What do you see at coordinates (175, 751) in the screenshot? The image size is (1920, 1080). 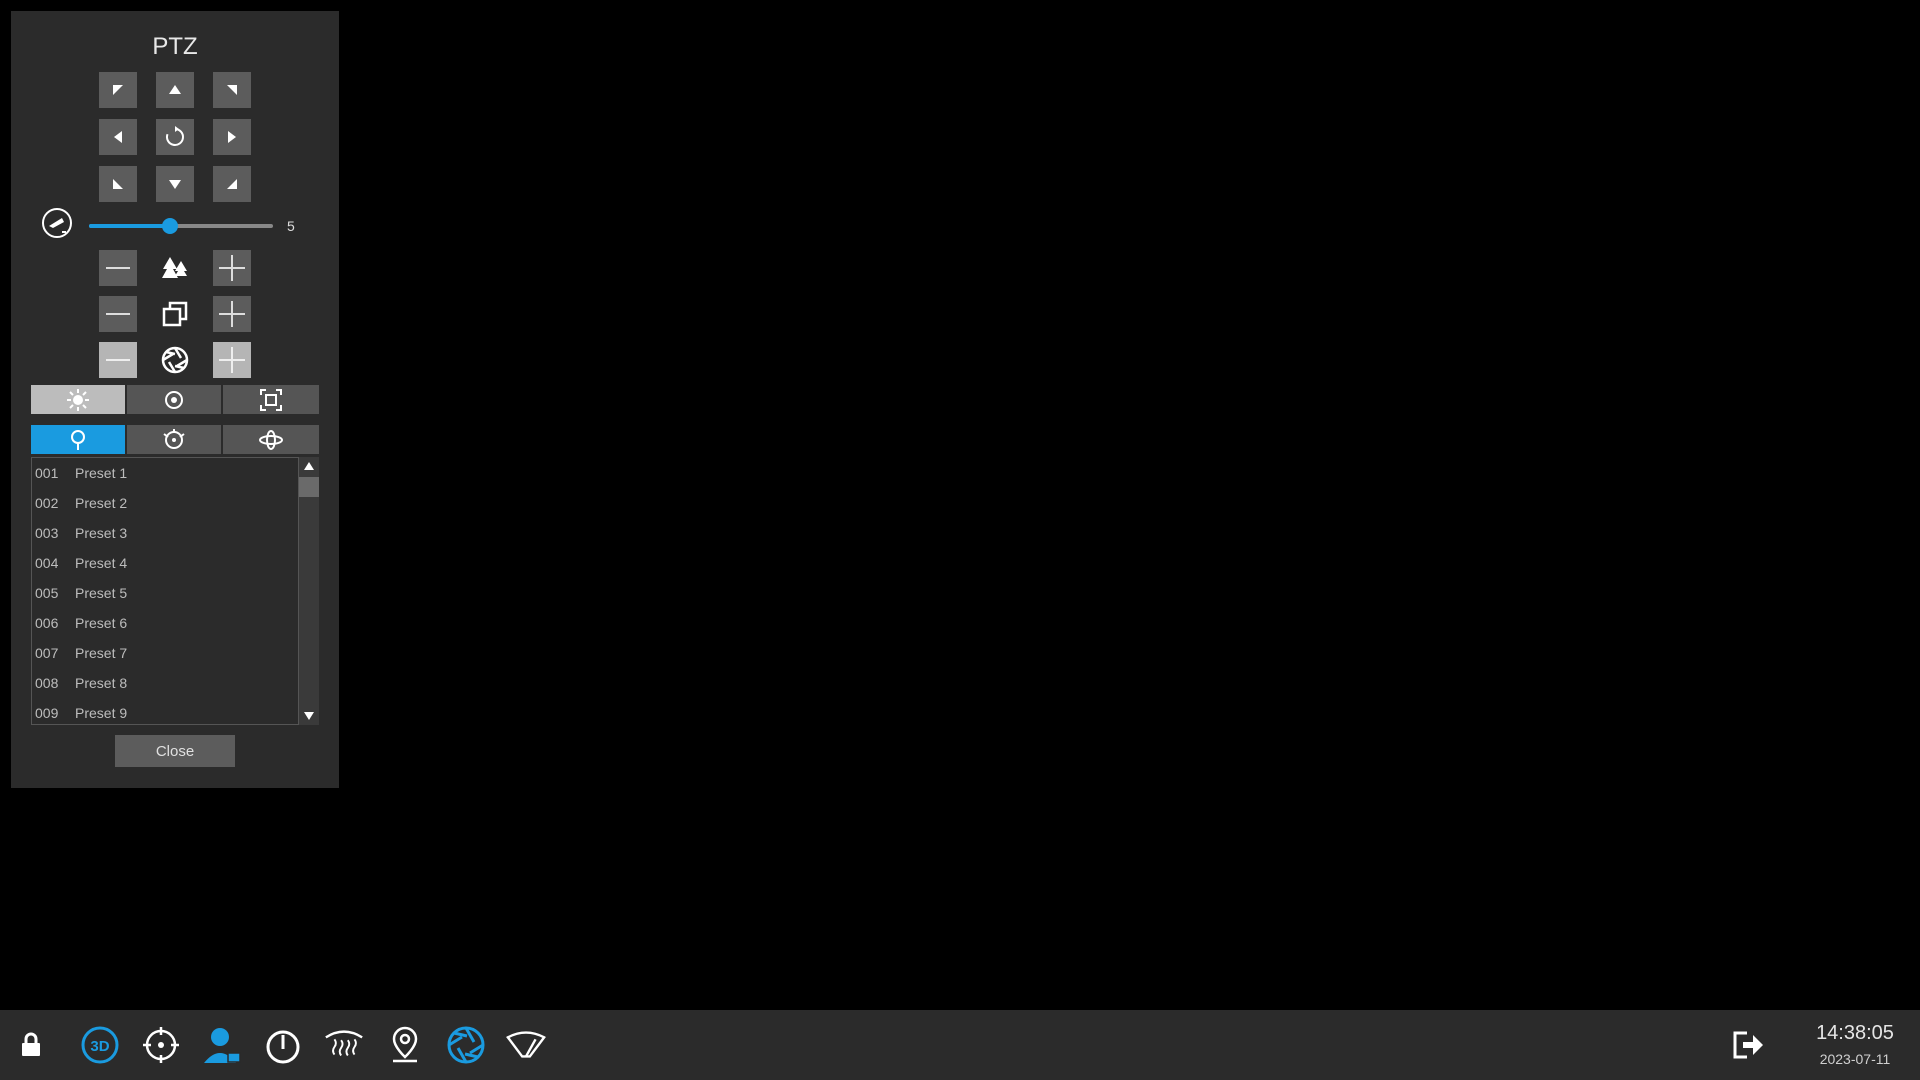 I see `close-button: Close` at bounding box center [175, 751].